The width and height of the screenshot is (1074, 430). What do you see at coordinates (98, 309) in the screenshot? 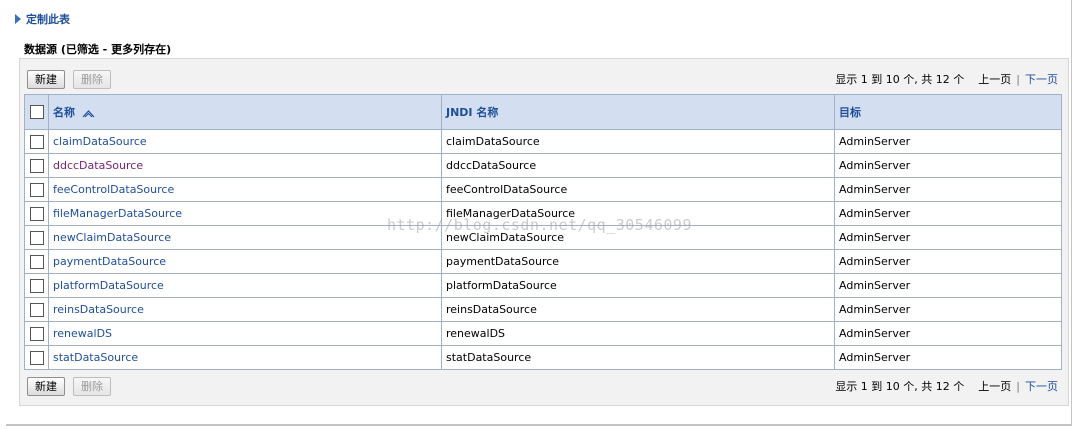
I see `datasource-name-link: reinsDataSource` at bounding box center [98, 309].